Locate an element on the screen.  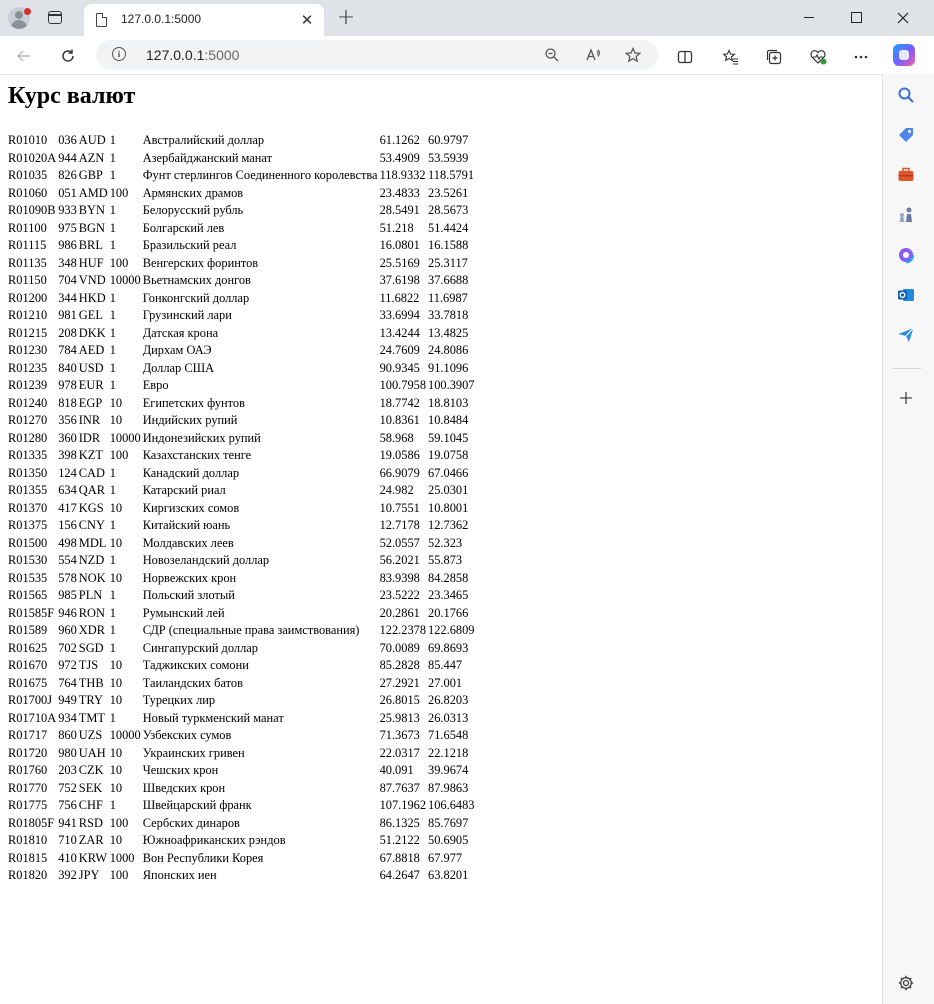
rate-value: 12.7178 is located at coordinates (399, 525).